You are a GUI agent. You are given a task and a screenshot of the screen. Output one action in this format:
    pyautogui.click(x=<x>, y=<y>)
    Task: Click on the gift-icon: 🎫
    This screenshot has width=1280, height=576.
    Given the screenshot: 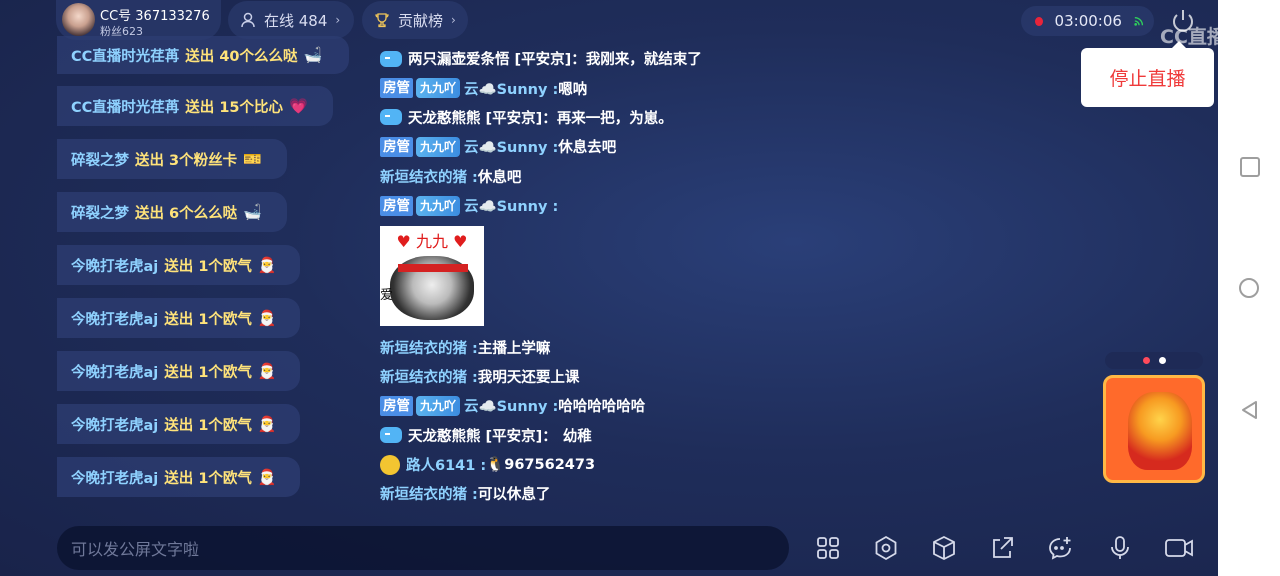 What is the action you would take?
    pyautogui.click(x=252, y=159)
    